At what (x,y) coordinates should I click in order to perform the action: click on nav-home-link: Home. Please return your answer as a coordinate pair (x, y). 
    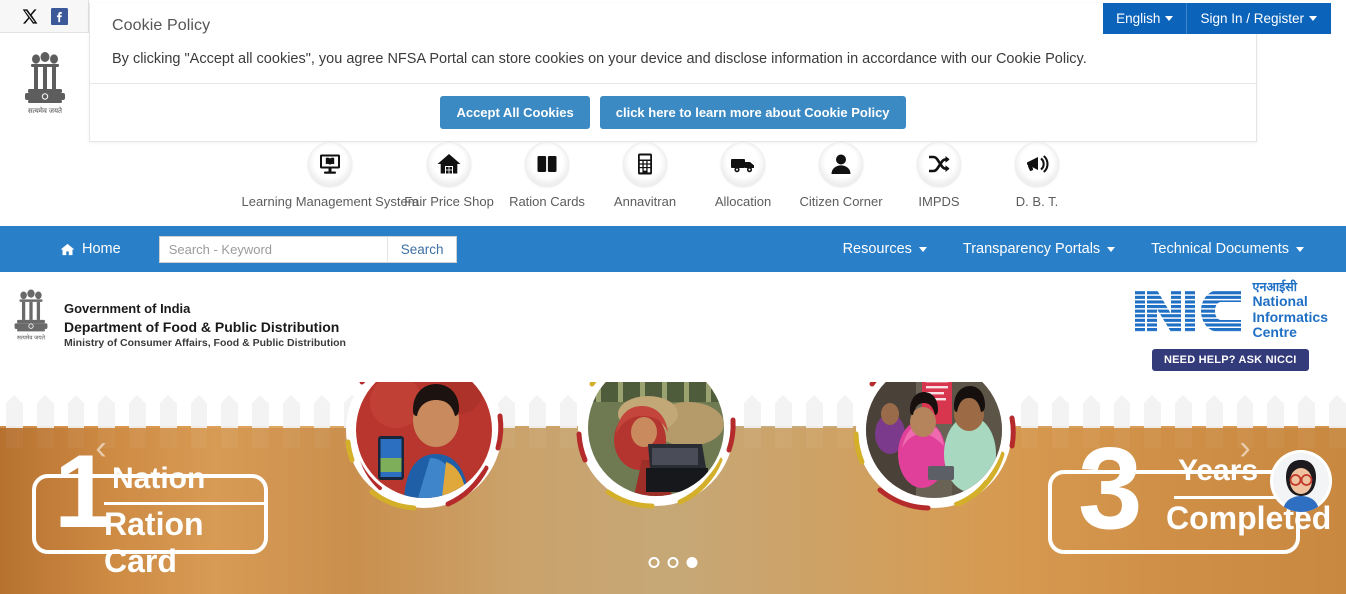
    Looking at the image, I should click on (90, 249).